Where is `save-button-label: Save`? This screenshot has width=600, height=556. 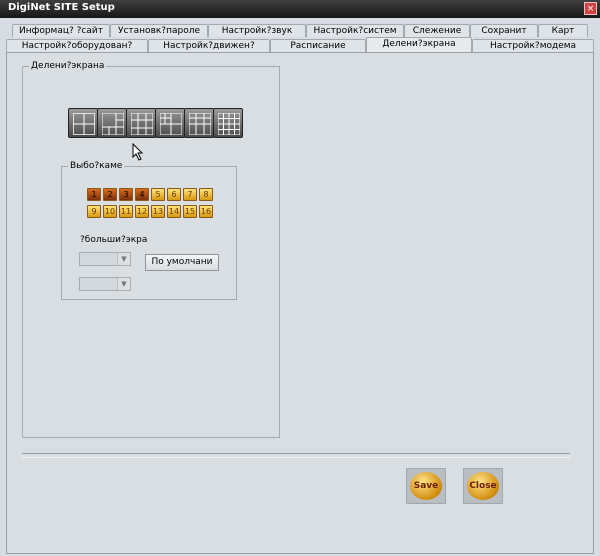
save-button-label: Save is located at coordinates (426, 486).